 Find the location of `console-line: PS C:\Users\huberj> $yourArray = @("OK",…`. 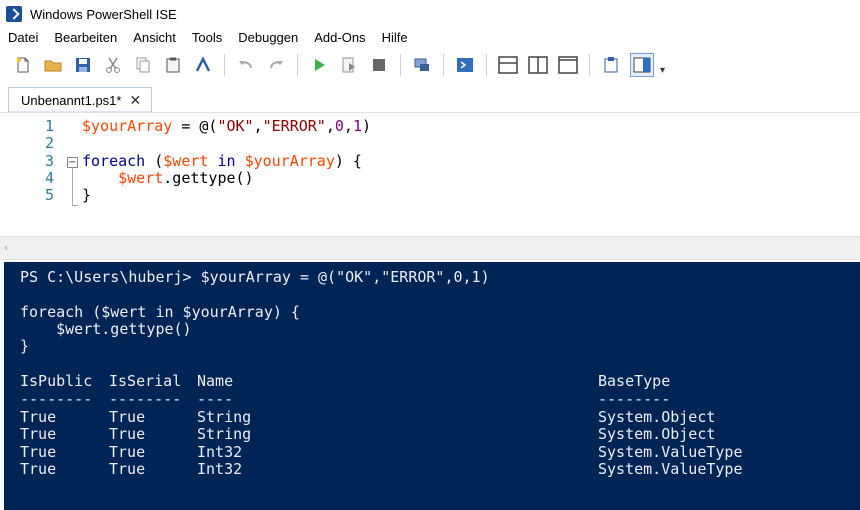

console-line: PS C:\Users\huberj> $yourArray = @("OK",… is located at coordinates (255, 277).